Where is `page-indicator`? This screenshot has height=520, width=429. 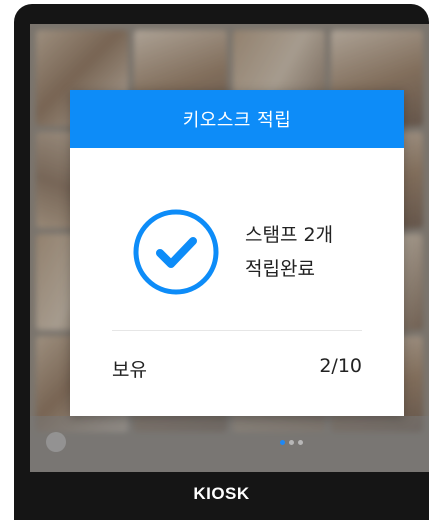
page-indicator is located at coordinates (291, 442).